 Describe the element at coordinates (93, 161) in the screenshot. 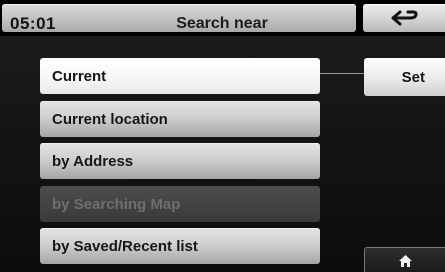

I see `option-label: by Address` at that location.